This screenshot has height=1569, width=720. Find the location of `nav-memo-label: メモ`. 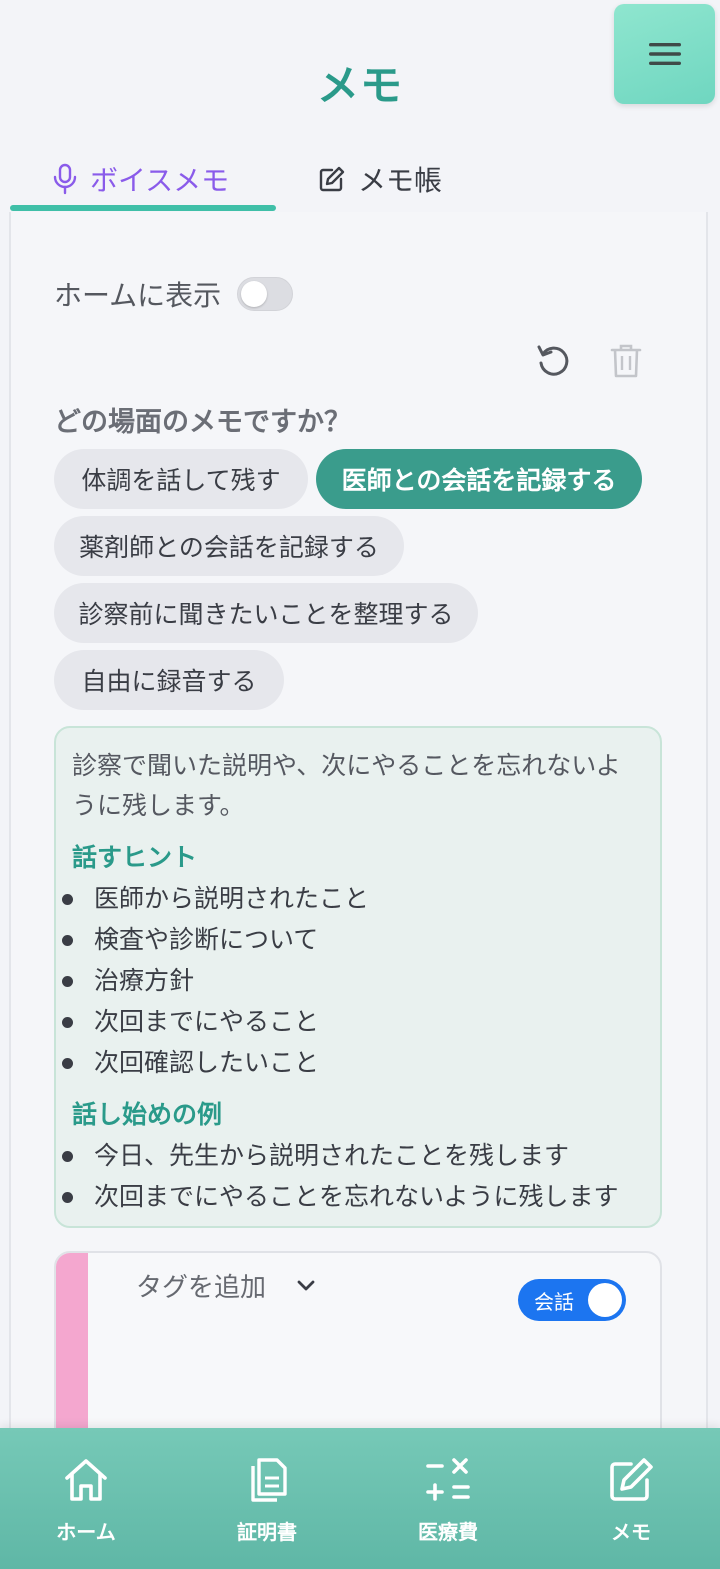

nav-memo-label: メモ is located at coordinates (631, 1532).